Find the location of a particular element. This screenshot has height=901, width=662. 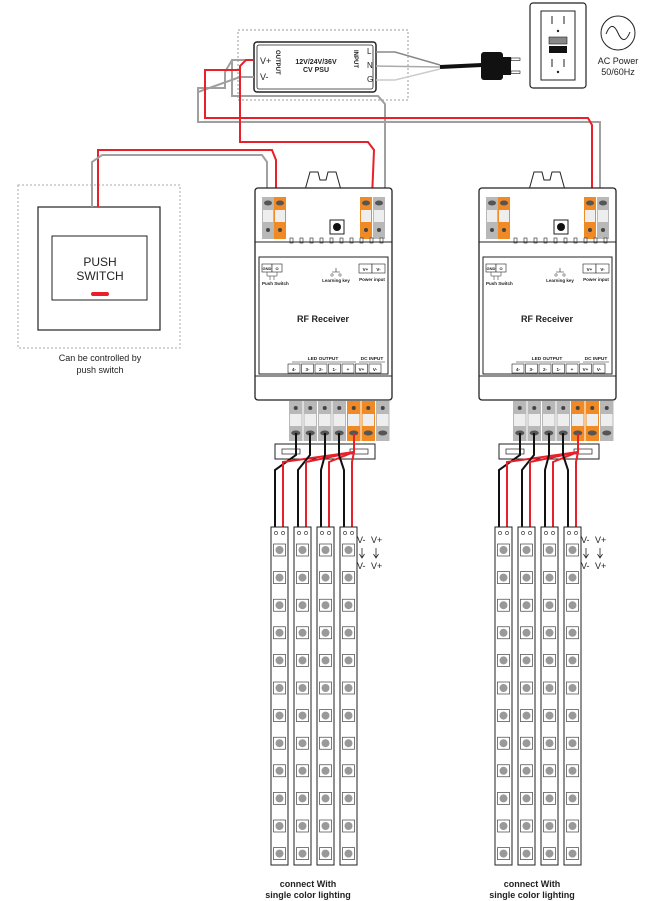

psu-n: N is located at coordinates (370, 65).